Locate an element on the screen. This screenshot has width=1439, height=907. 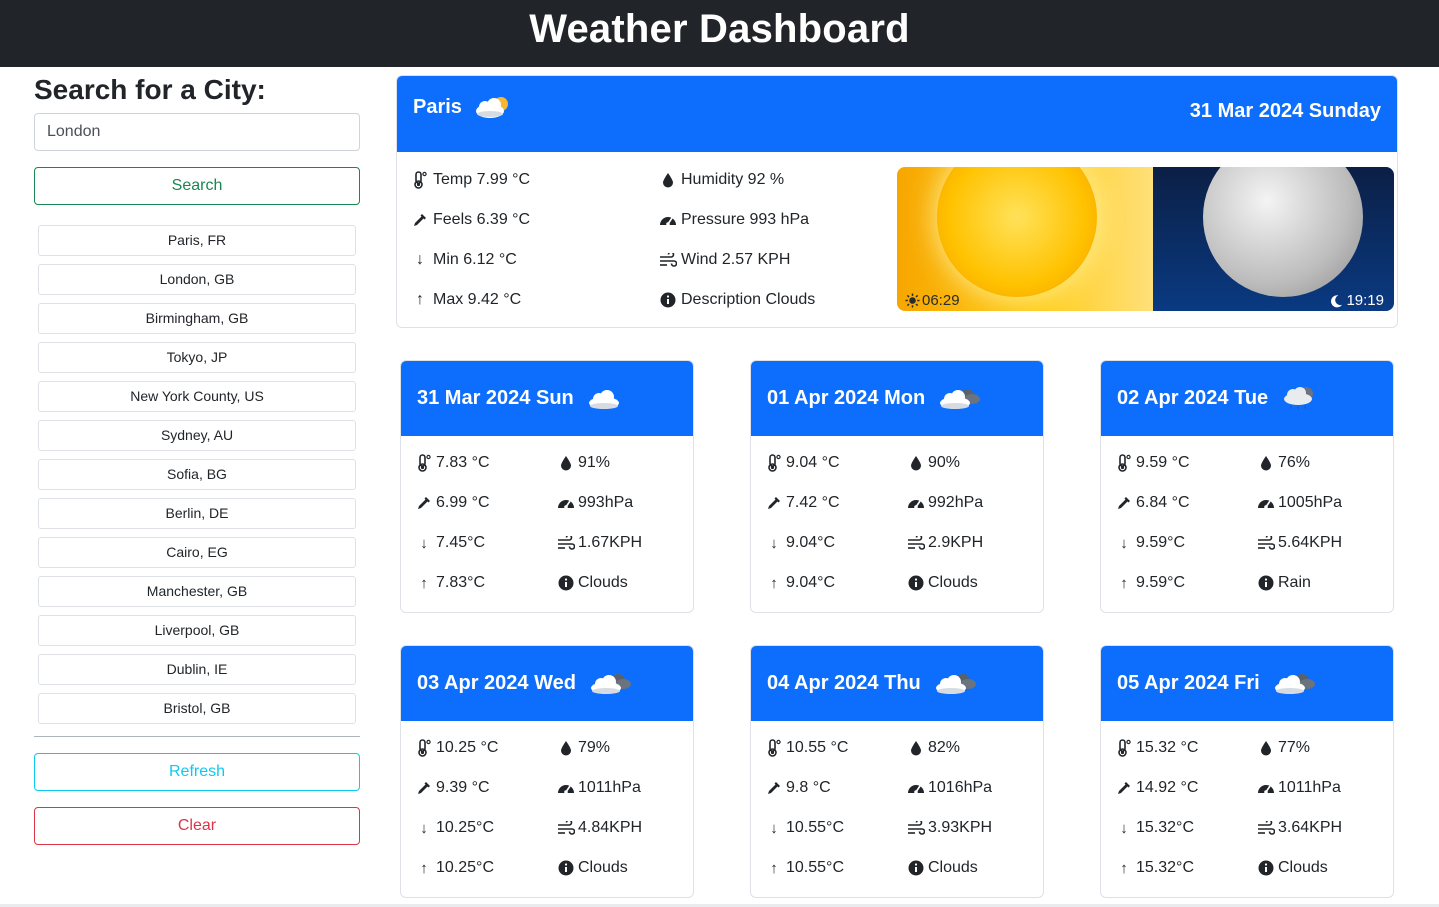
history-item: Cairo, EG is located at coordinates (197, 552).